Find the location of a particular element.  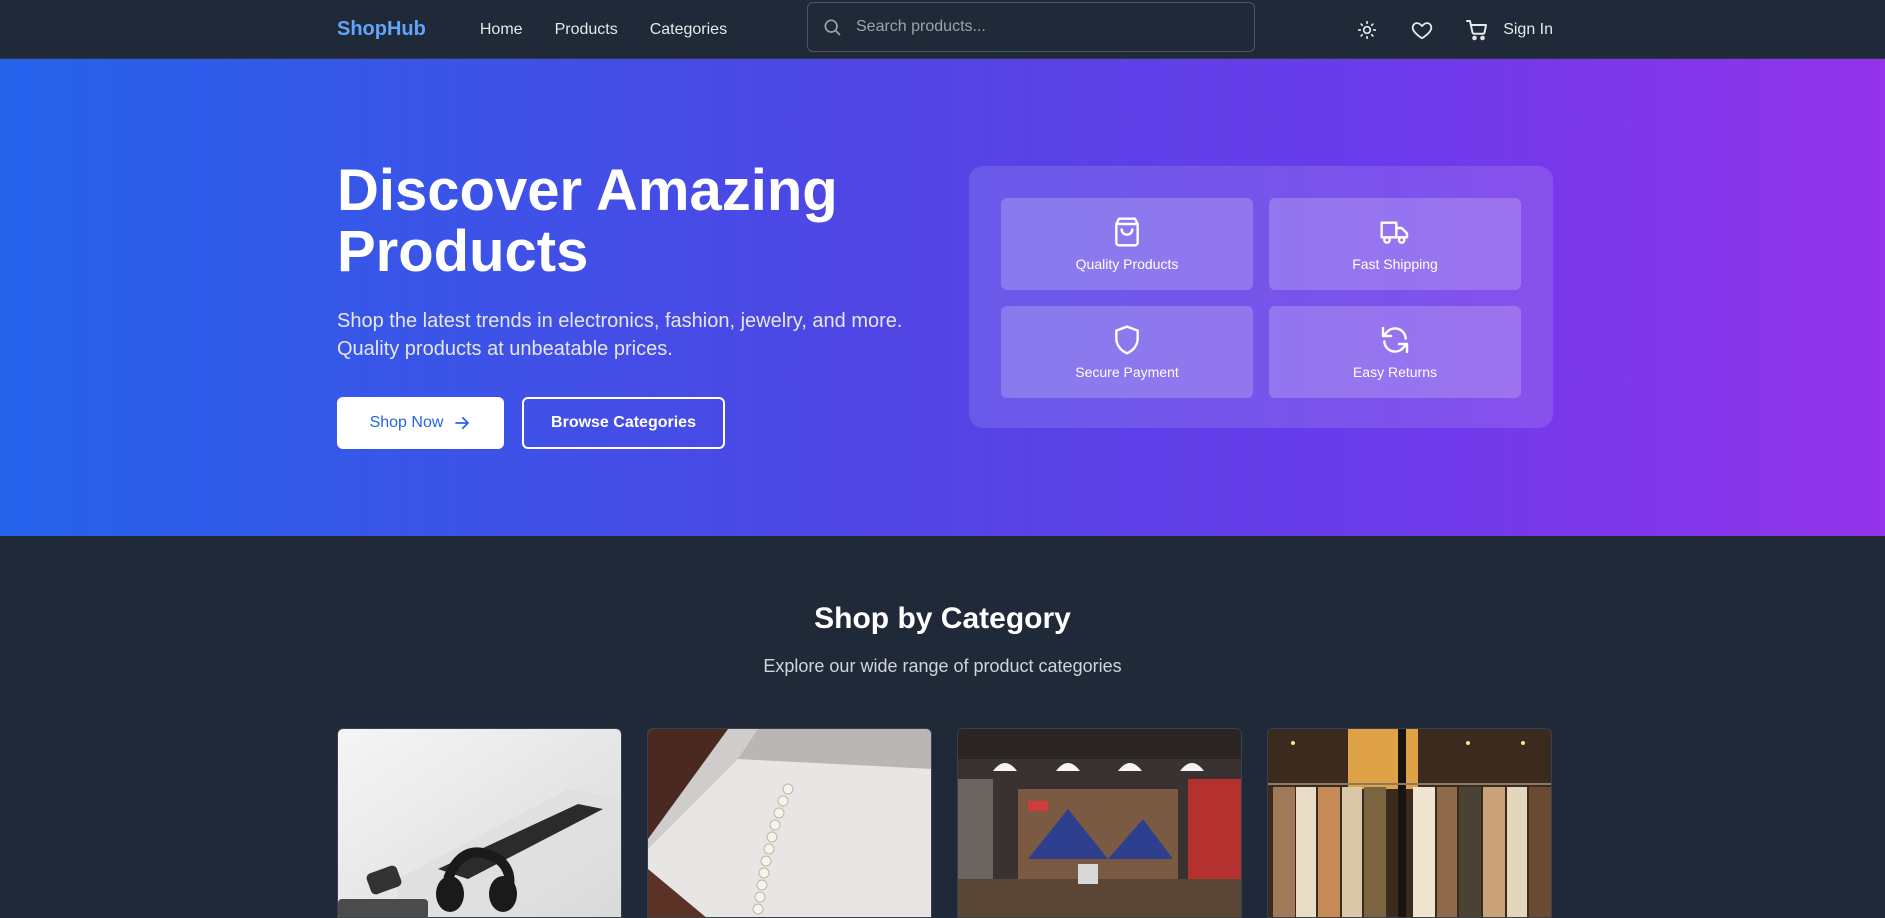

refresh-icon is located at coordinates (1395, 340).